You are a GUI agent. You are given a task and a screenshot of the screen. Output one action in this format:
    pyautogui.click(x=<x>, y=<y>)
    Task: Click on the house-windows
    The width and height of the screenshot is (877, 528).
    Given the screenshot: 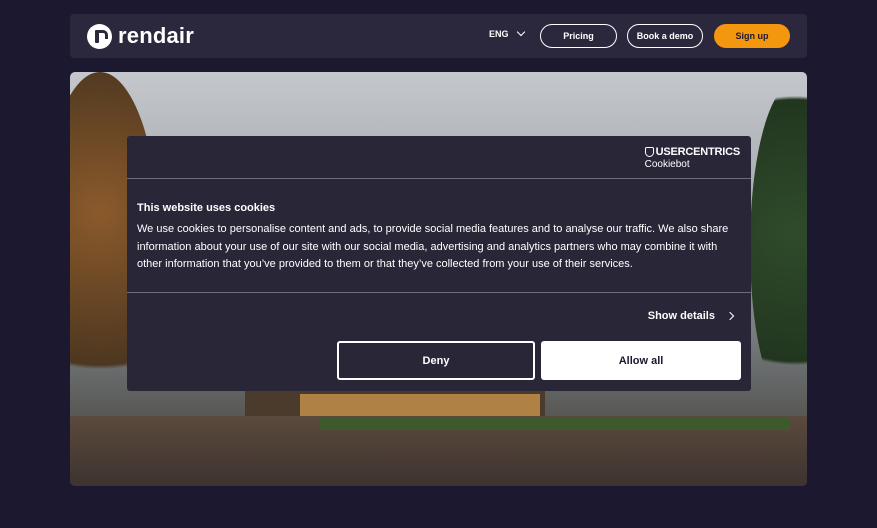 What is the action you would take?
    pyautogui.click(x=420, y=405)
    